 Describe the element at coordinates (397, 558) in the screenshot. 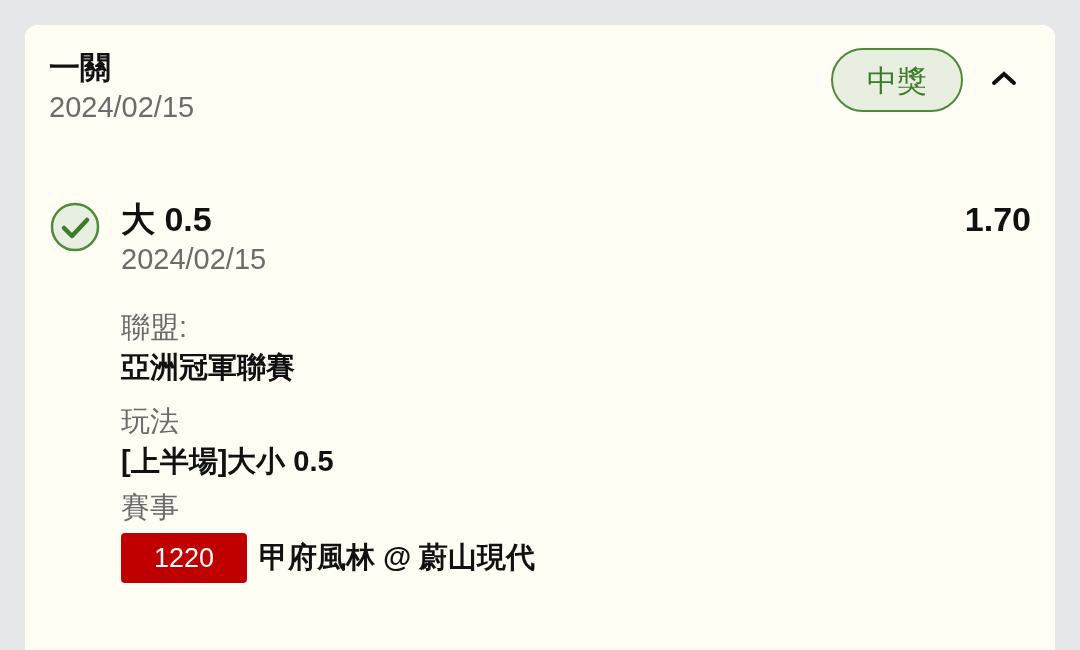

I see `match-teams: 甲府風林 @ 蔚山現代` at that location.